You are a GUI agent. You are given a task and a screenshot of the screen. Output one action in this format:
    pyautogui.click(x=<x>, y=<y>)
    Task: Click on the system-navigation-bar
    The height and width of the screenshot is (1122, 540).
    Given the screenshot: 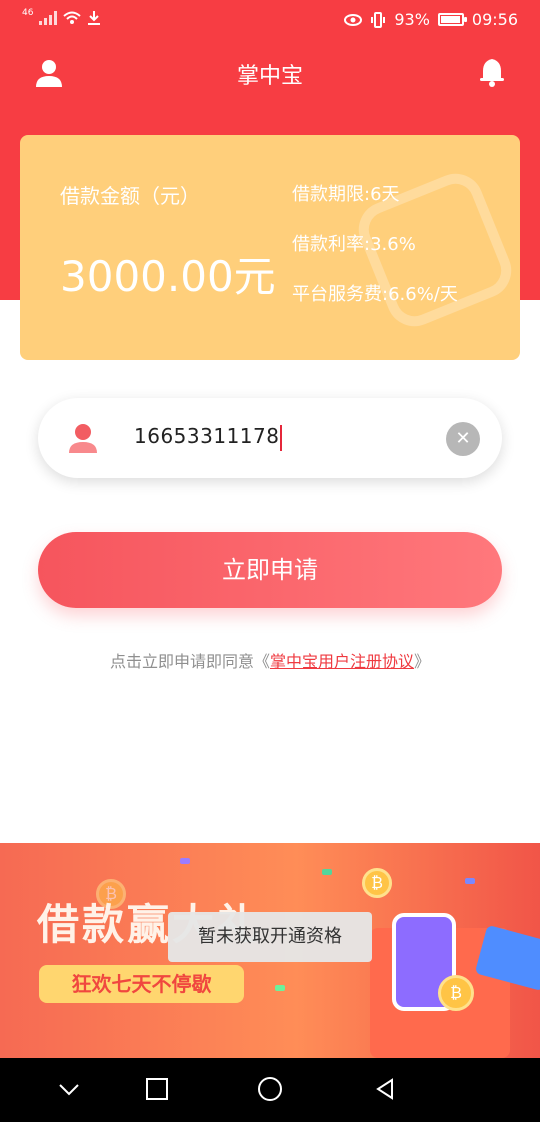 What is the action you would take?
    pyautogui.click(x=270, y=1090)
    